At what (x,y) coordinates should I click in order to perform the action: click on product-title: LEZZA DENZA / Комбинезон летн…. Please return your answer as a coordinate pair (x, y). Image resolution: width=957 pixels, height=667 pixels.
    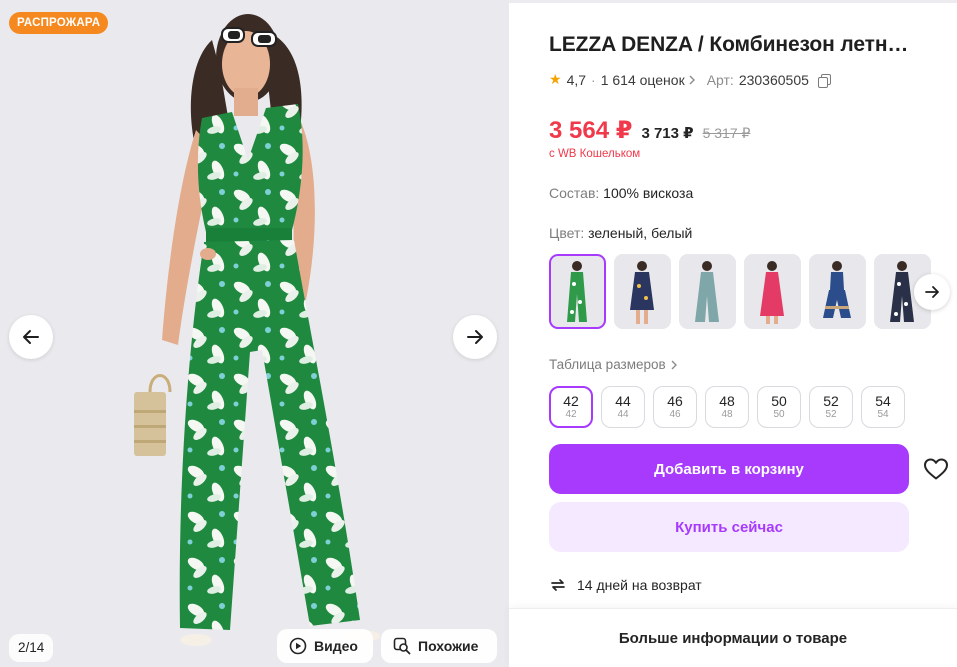
    Looking at the image, I should click on (729, 44).